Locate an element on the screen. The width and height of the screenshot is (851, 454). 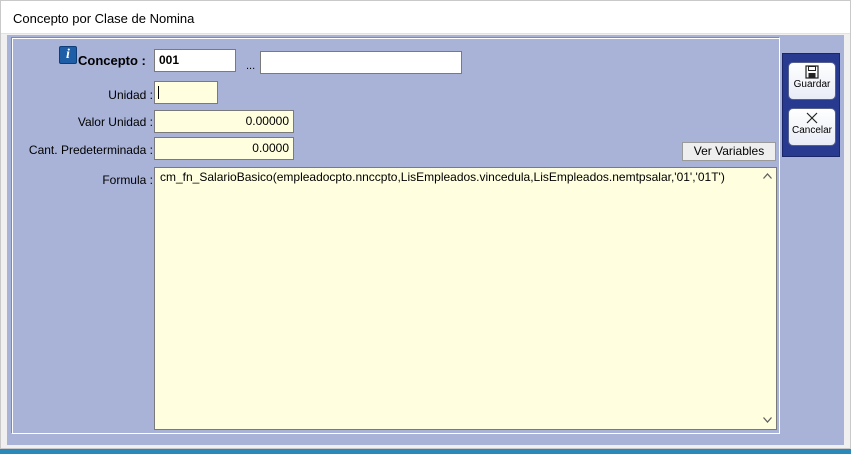
formula-scrollbar is located at coordinates (767, 298).